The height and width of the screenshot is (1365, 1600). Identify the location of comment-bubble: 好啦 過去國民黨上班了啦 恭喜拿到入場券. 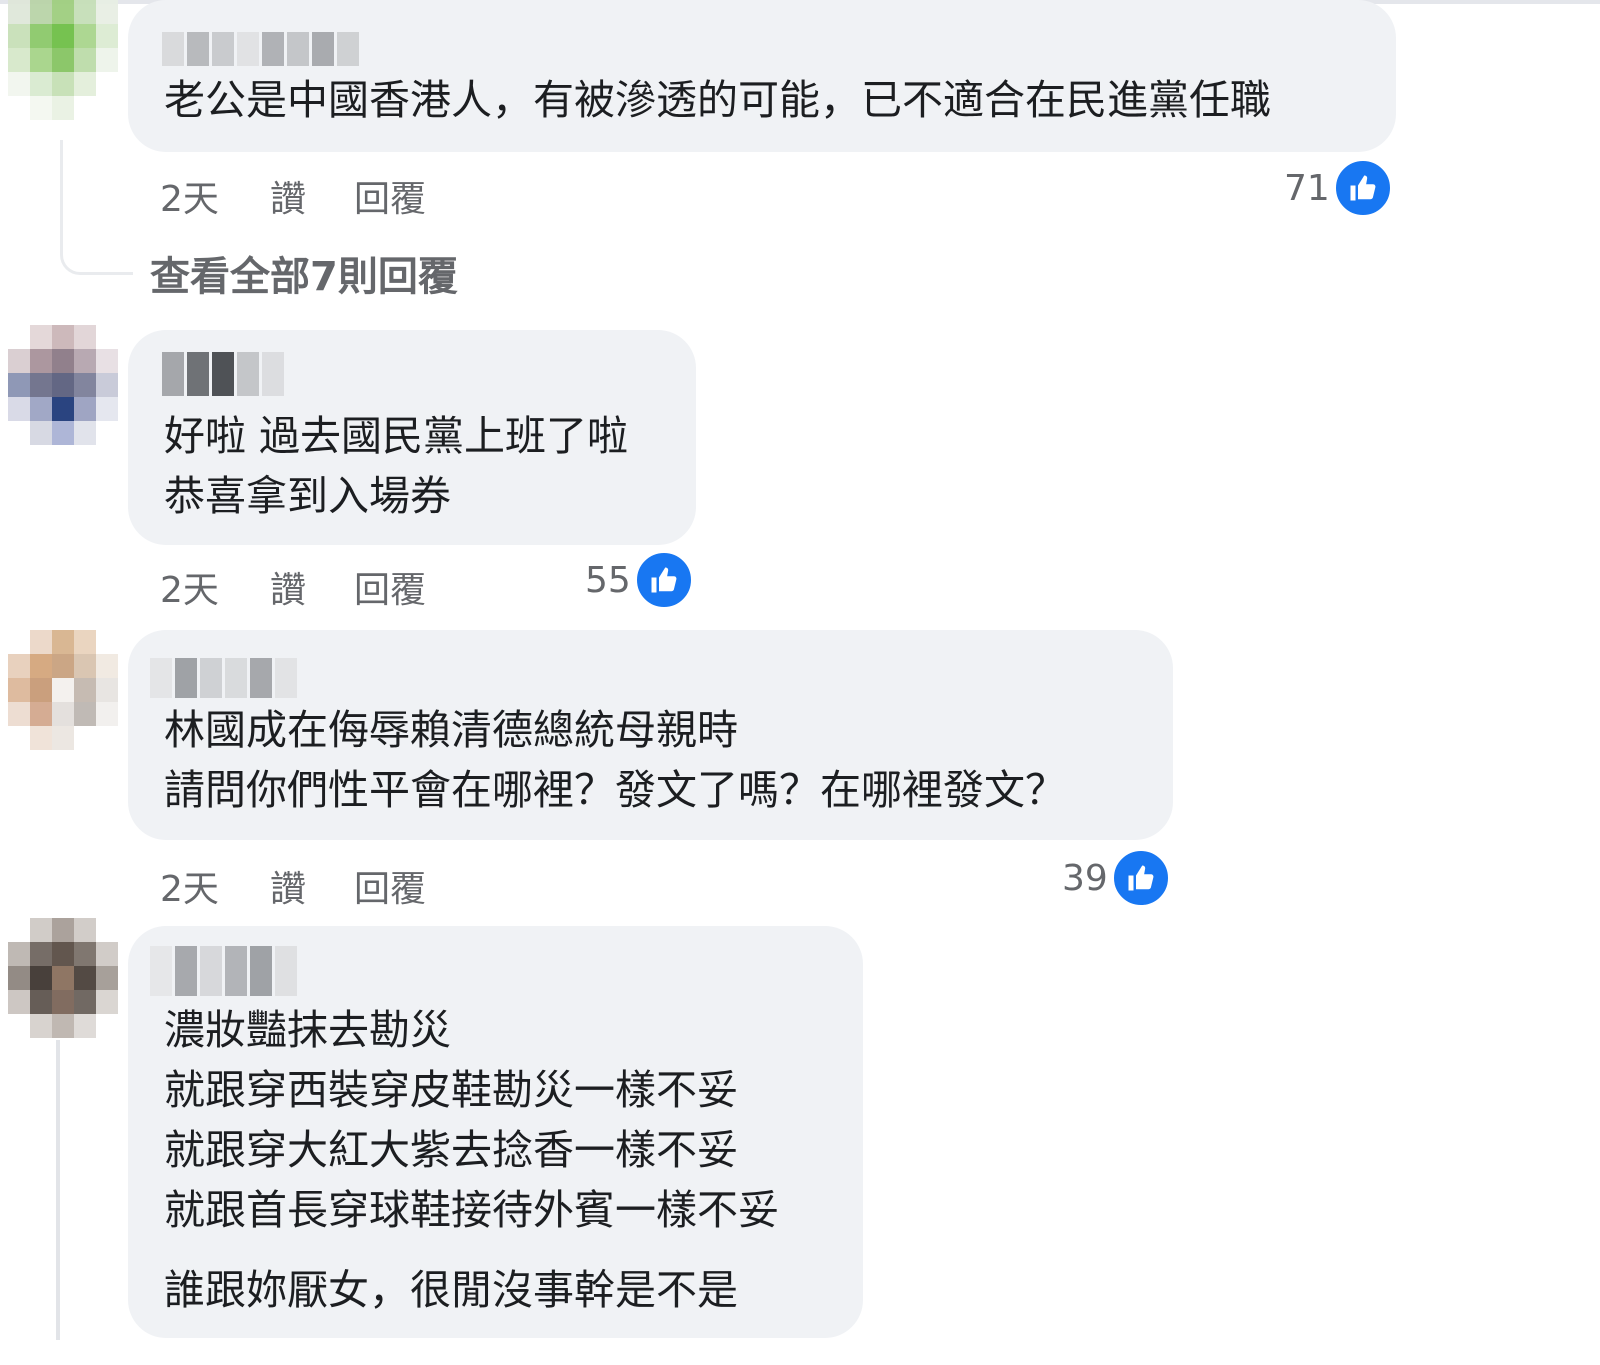
(412, 437).